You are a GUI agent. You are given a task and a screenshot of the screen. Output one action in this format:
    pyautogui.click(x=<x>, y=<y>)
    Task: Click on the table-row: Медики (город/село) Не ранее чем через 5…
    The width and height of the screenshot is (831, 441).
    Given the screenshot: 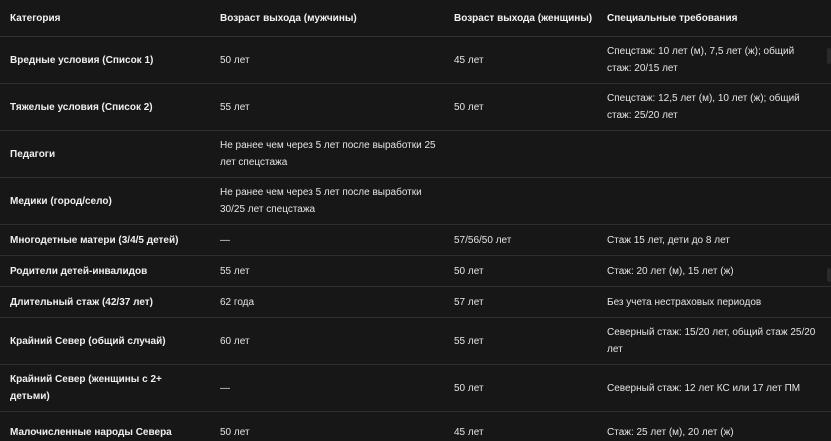 What is the action you would take?
    pyautogui.click(x=415, y=201)
    